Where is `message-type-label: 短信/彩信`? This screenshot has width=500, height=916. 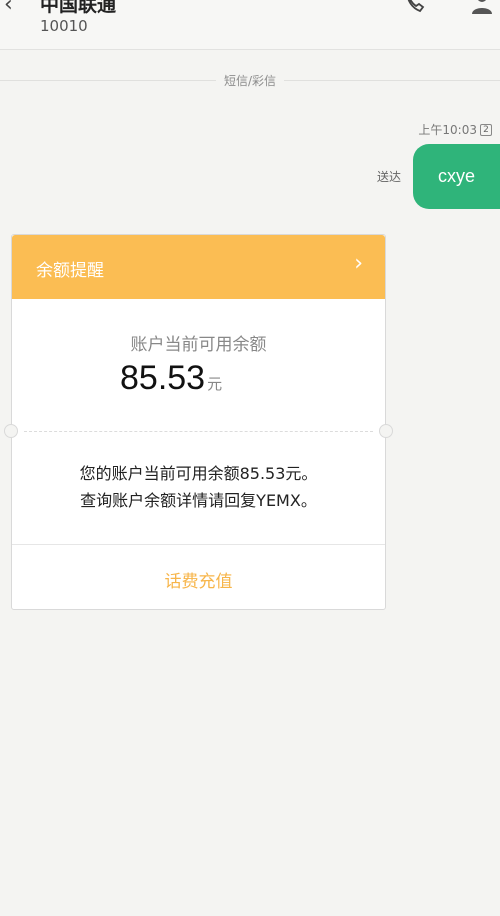 message-type-label: 短信/彩信 is located at coordinates (250, 80).